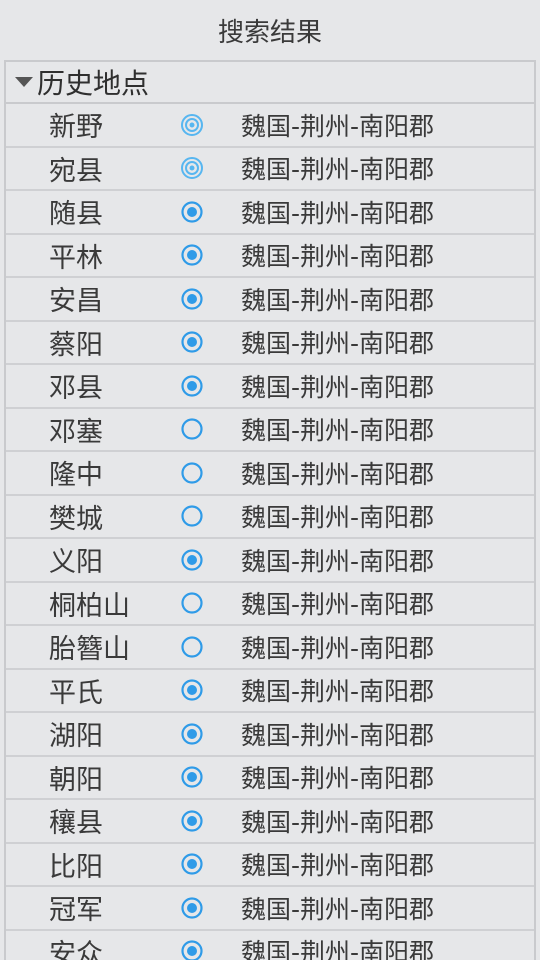  I want to click on place-name: 邓塞, so click(76, 432).